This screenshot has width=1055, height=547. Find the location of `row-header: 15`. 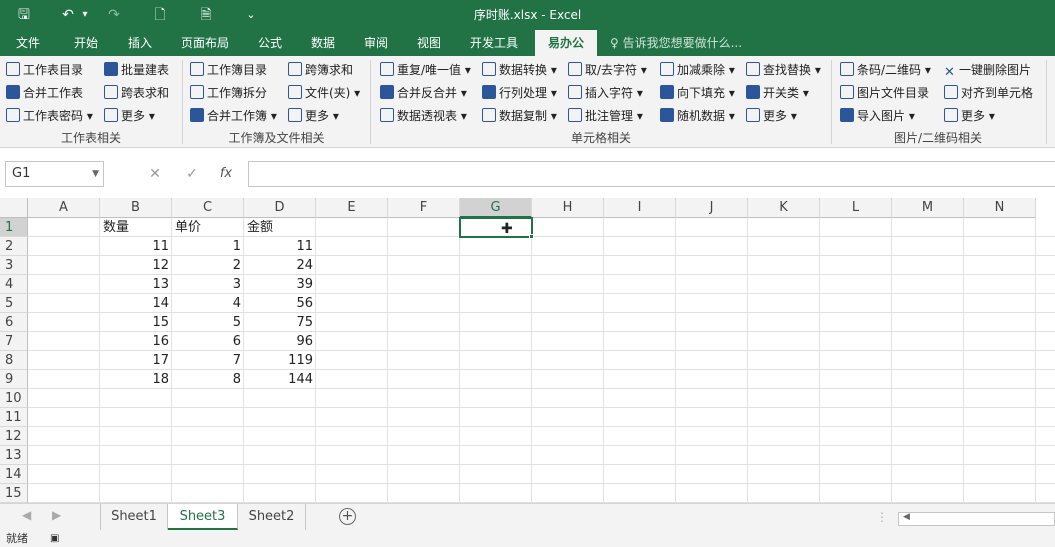

row-header: 15 is located at coordinates (14, 493).